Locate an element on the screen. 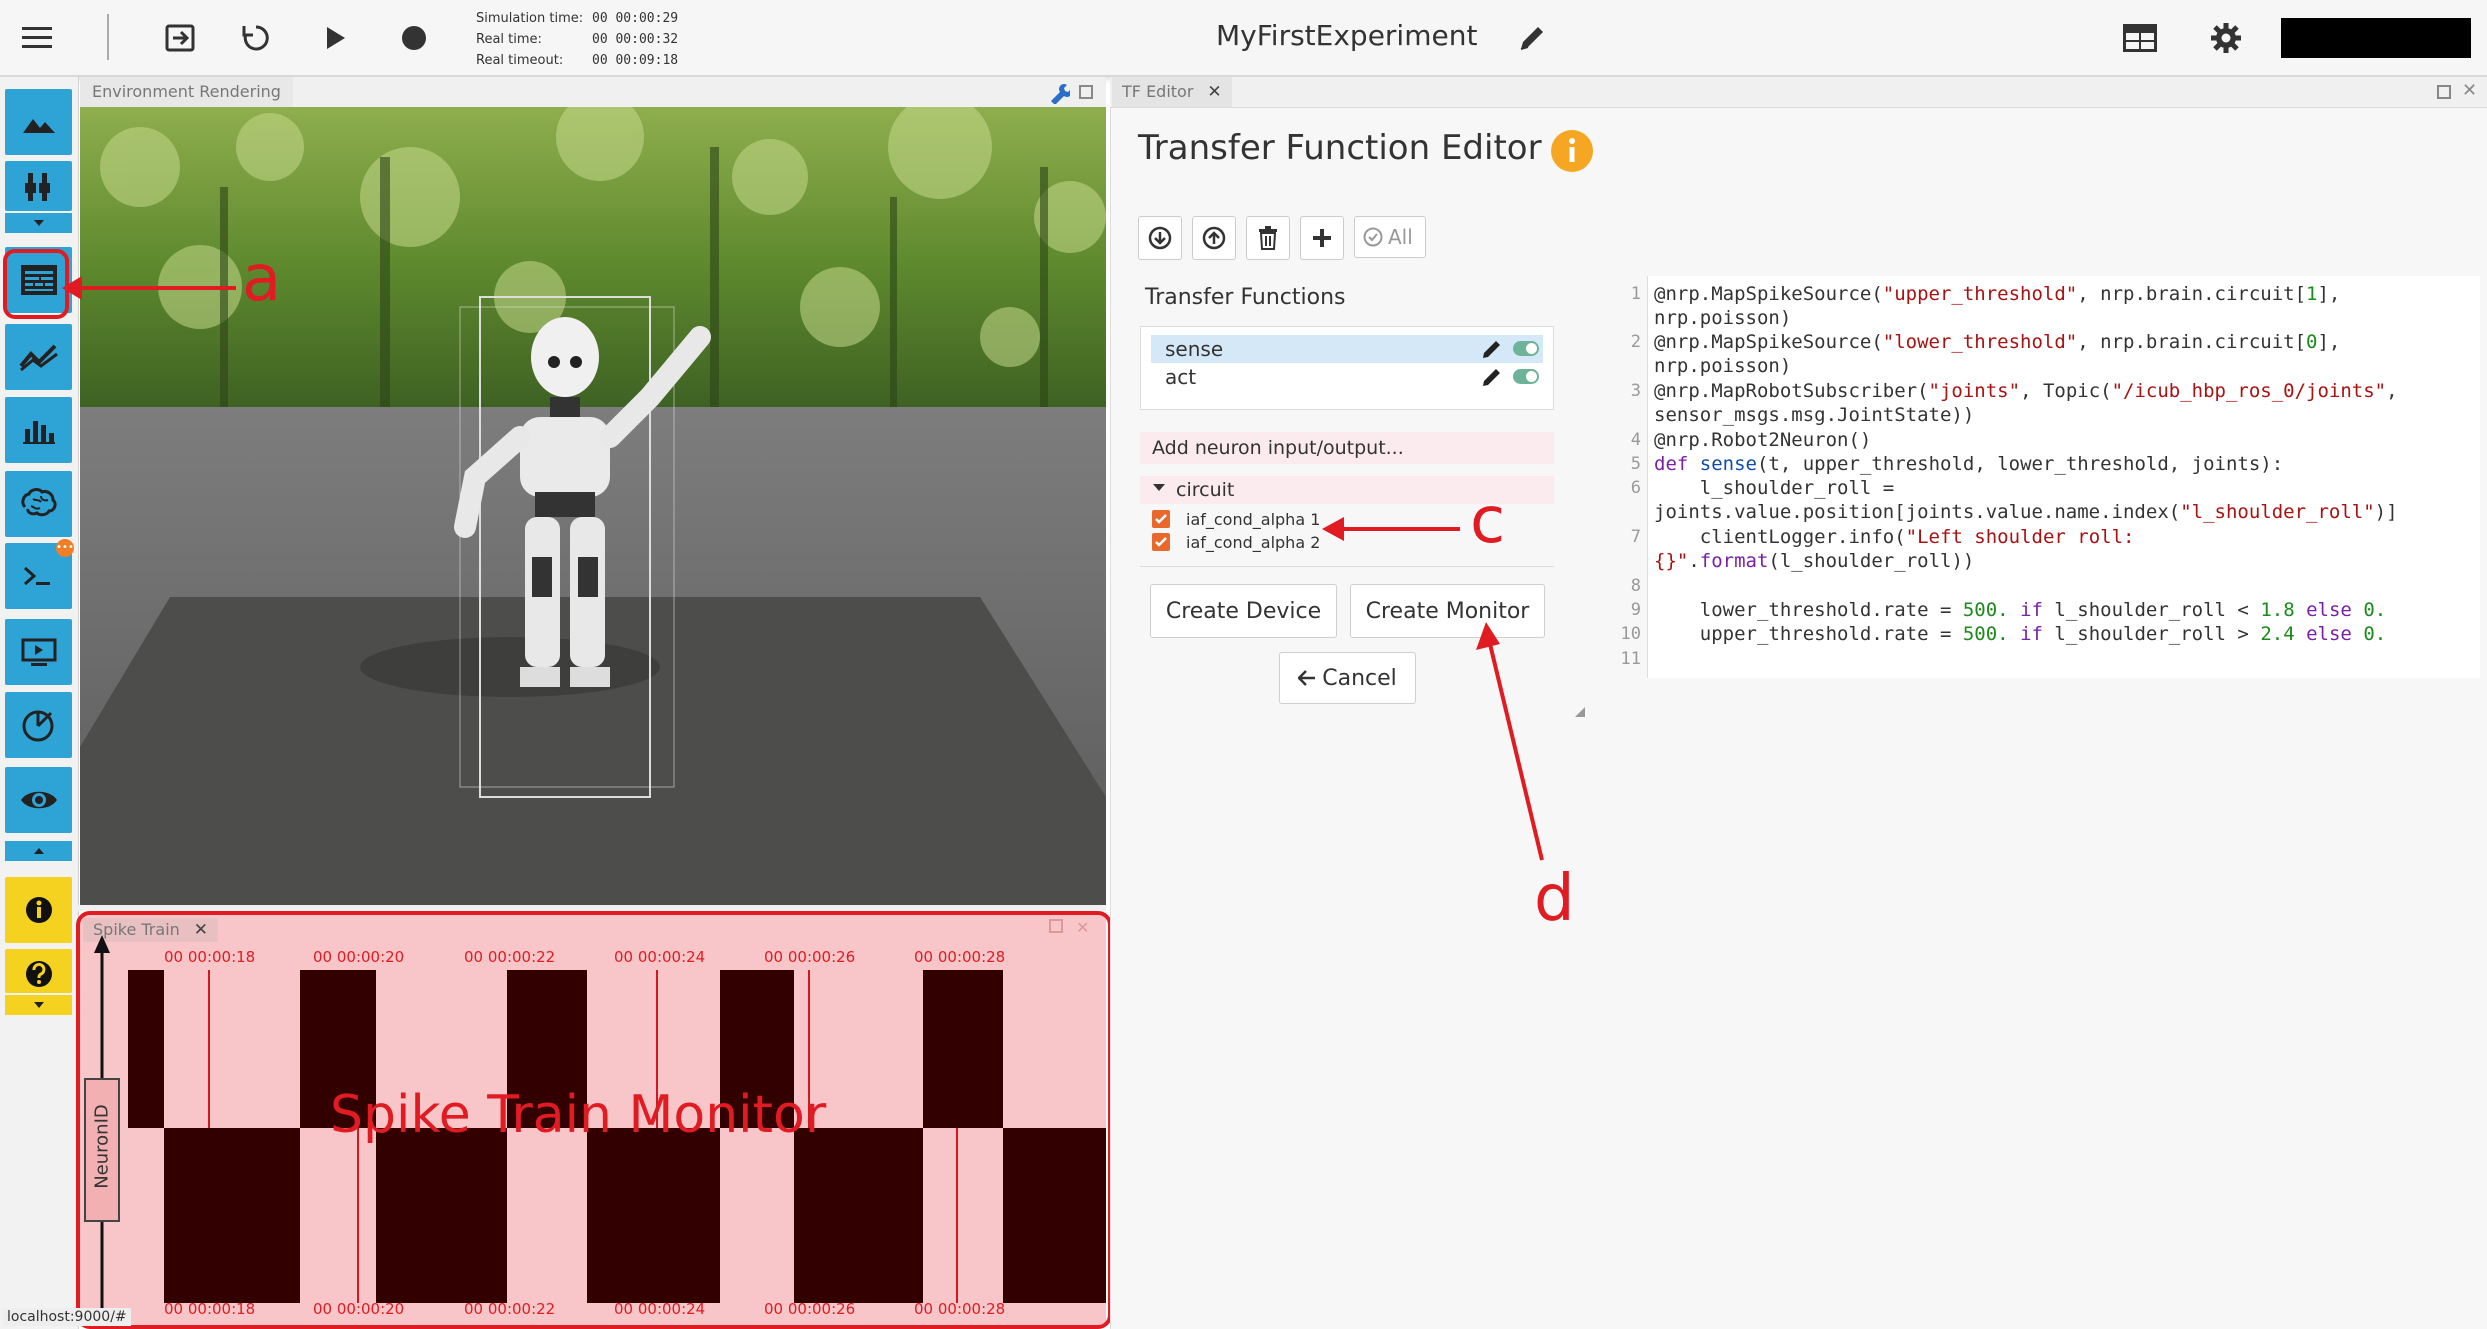 The height and width of the screenshot is (1329, 2487). layout-icon is located at coordinates (2140, 38).